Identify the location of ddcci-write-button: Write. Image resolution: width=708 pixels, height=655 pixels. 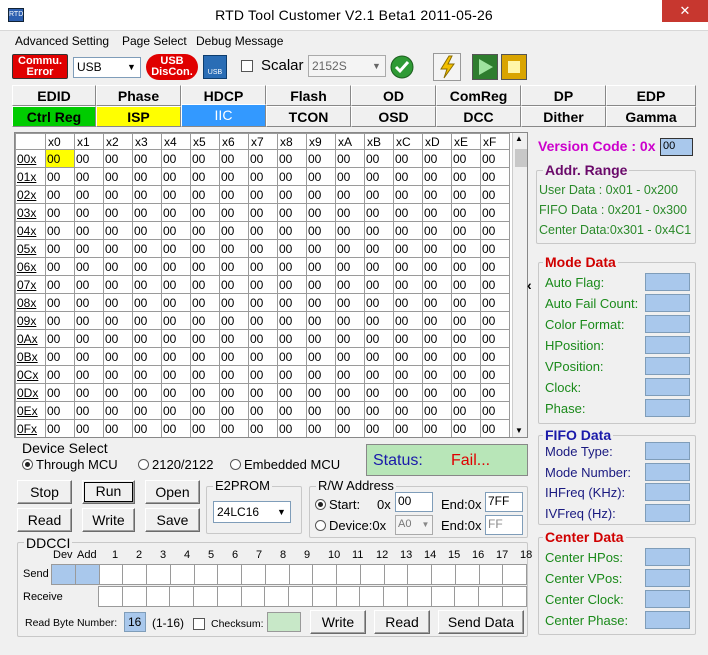
(338, 622).